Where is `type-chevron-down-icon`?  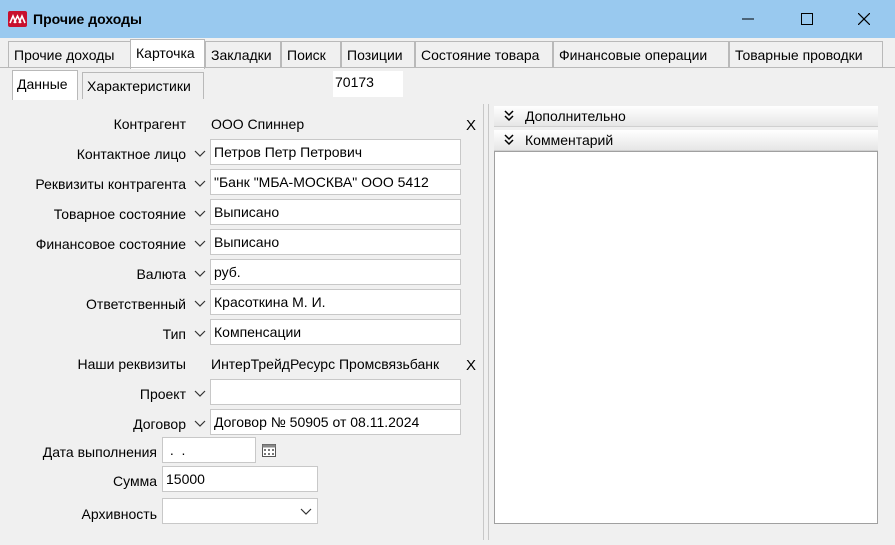 type-chevron-down-icon is located at coordinates (200, 333).